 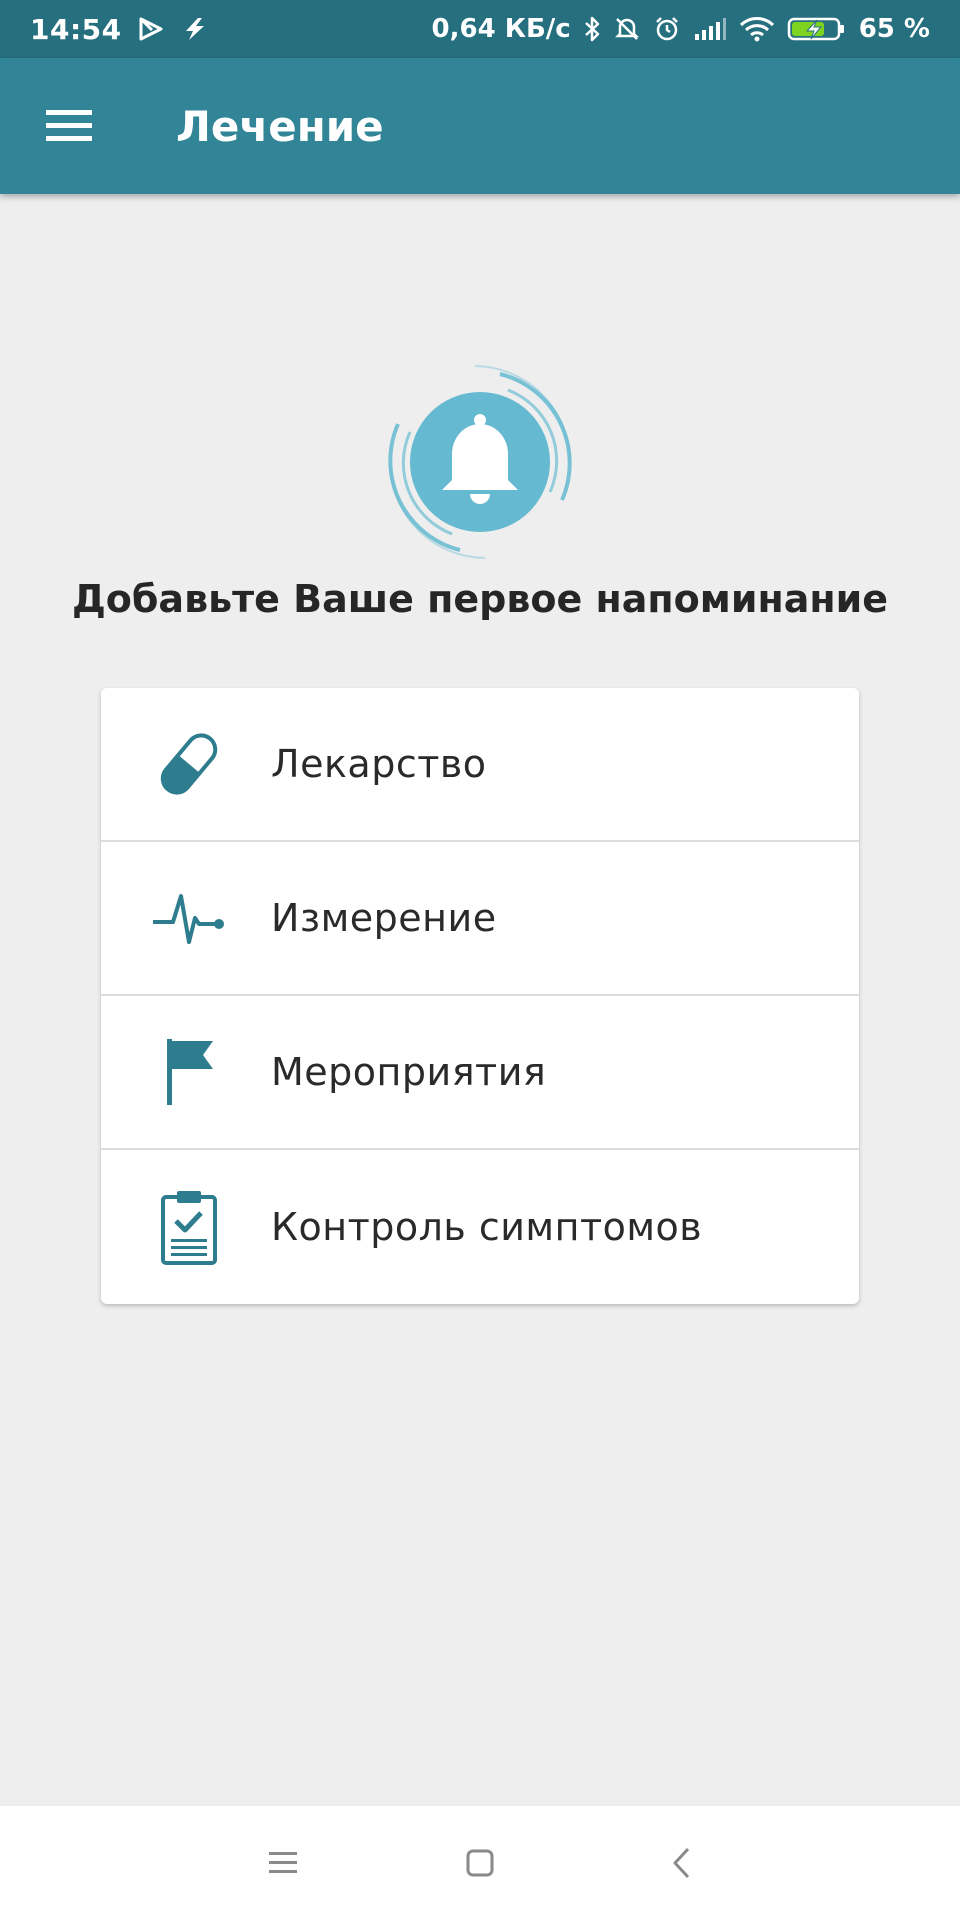 I want to click on heartbeat-icon, so click(x=189, y=918).